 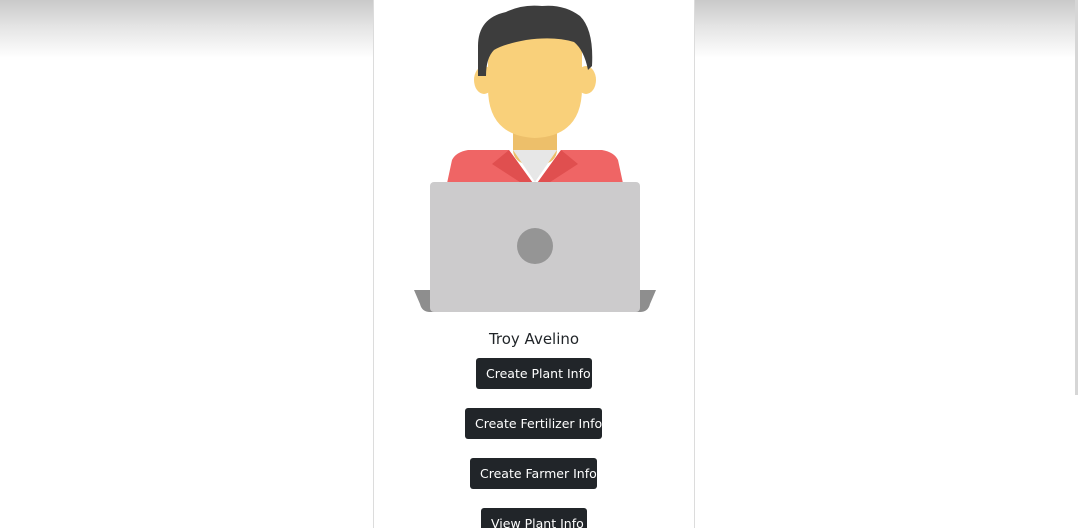 I want to click on view-plant-info-button: View Plant Info, so click(x=534, y=518).